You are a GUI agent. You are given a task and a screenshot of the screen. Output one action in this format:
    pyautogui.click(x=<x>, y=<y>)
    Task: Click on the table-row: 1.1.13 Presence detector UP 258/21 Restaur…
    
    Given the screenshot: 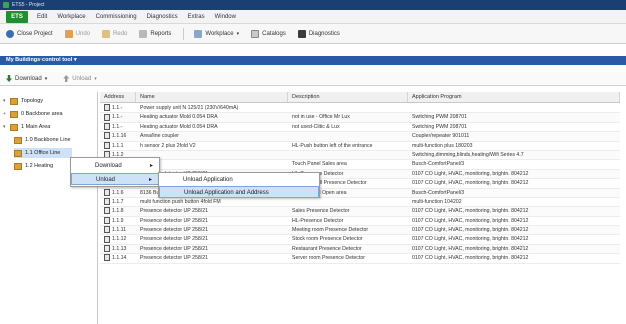 What is the action you would take?
    pyautogui.click(x=360, y=249)
    